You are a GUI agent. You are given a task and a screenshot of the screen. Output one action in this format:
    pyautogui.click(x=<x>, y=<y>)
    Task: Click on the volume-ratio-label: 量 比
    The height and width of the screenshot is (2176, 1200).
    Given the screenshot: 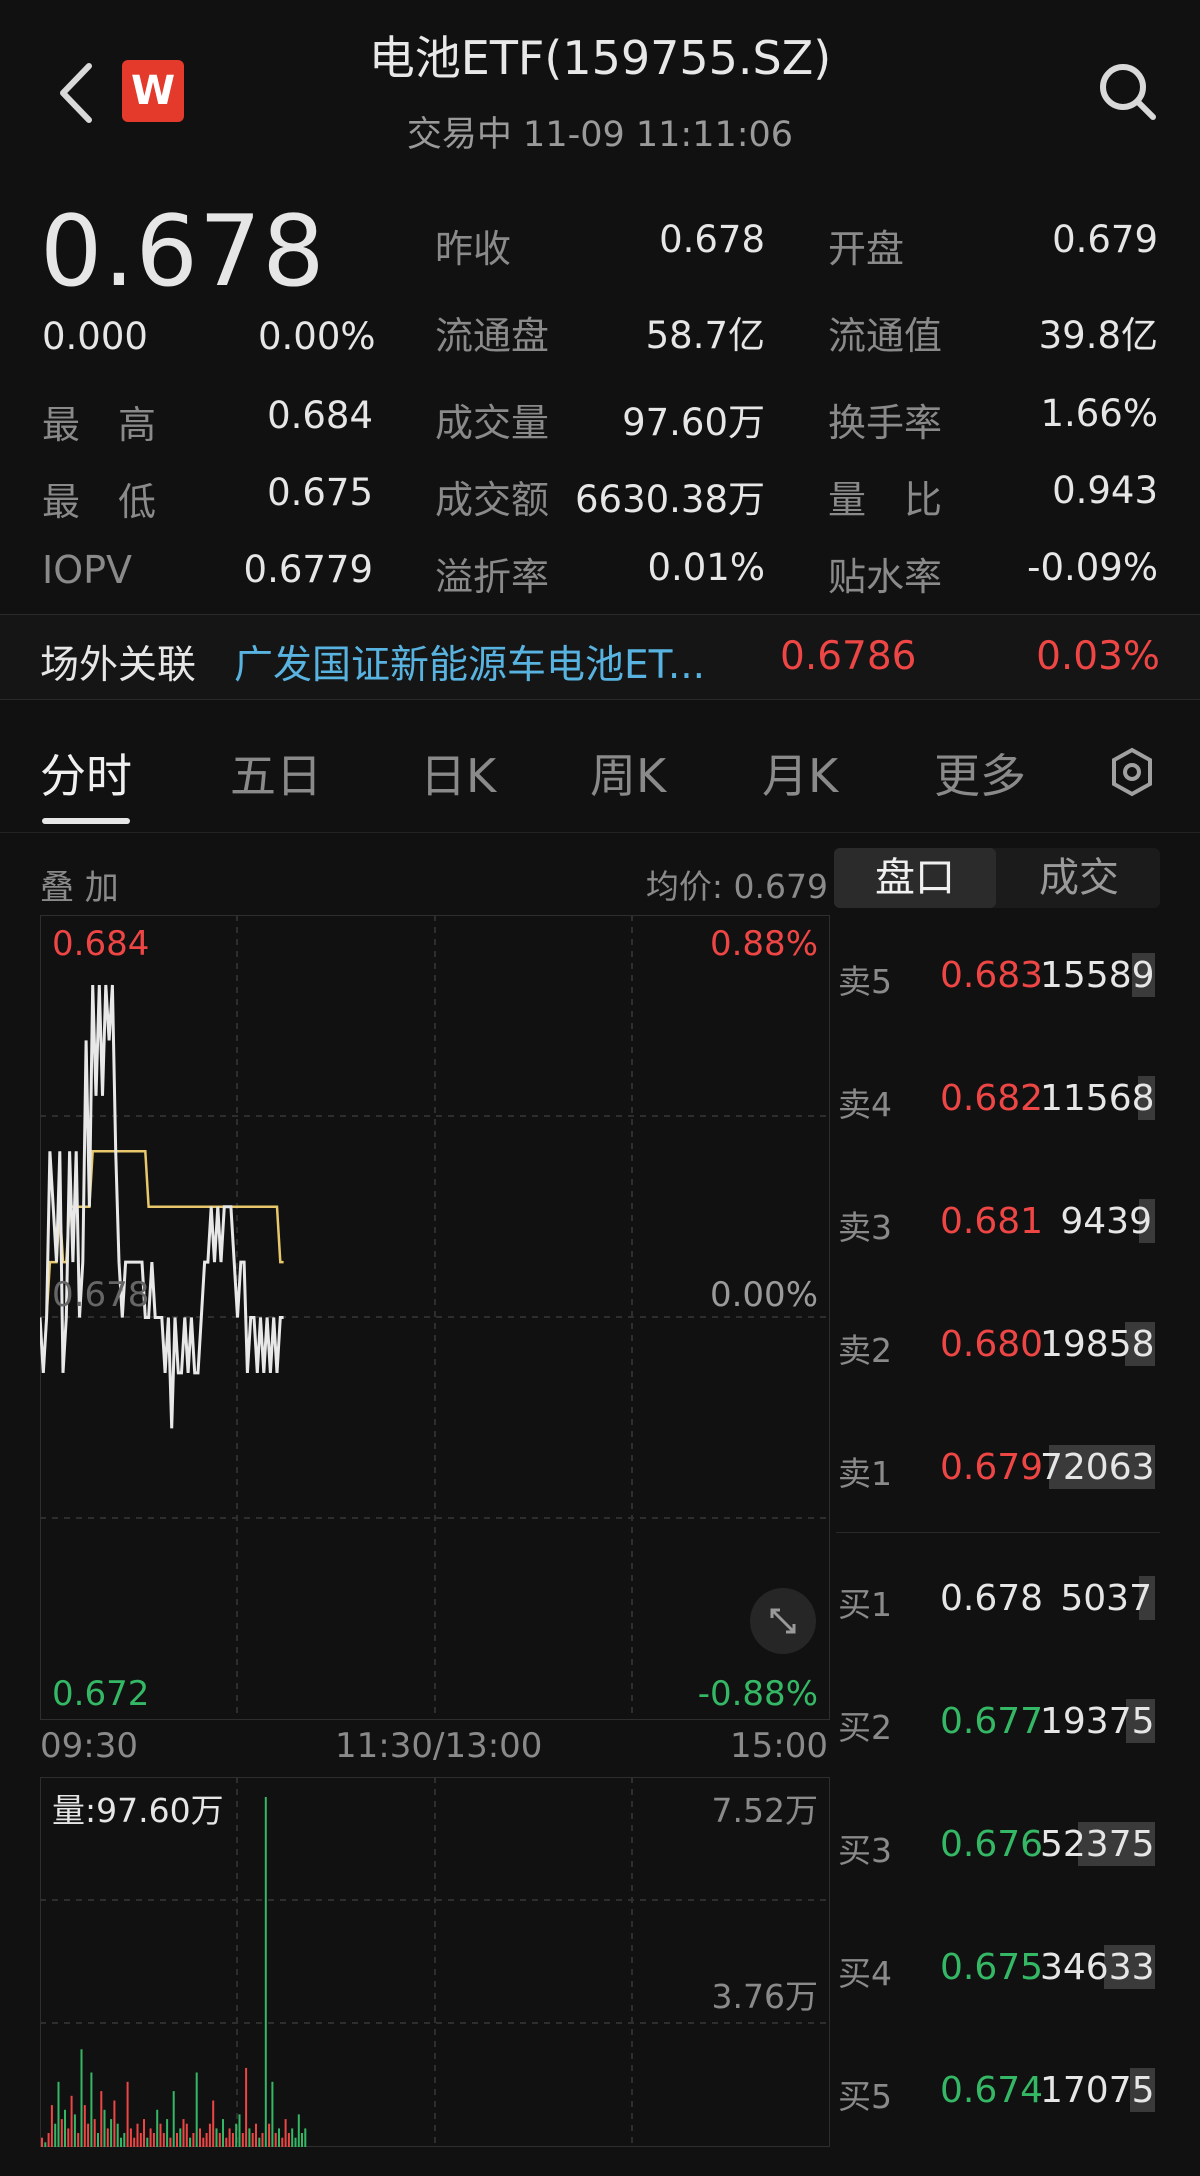 What is the action you would take?
    pyautogui.click(x=885, y=500)
    